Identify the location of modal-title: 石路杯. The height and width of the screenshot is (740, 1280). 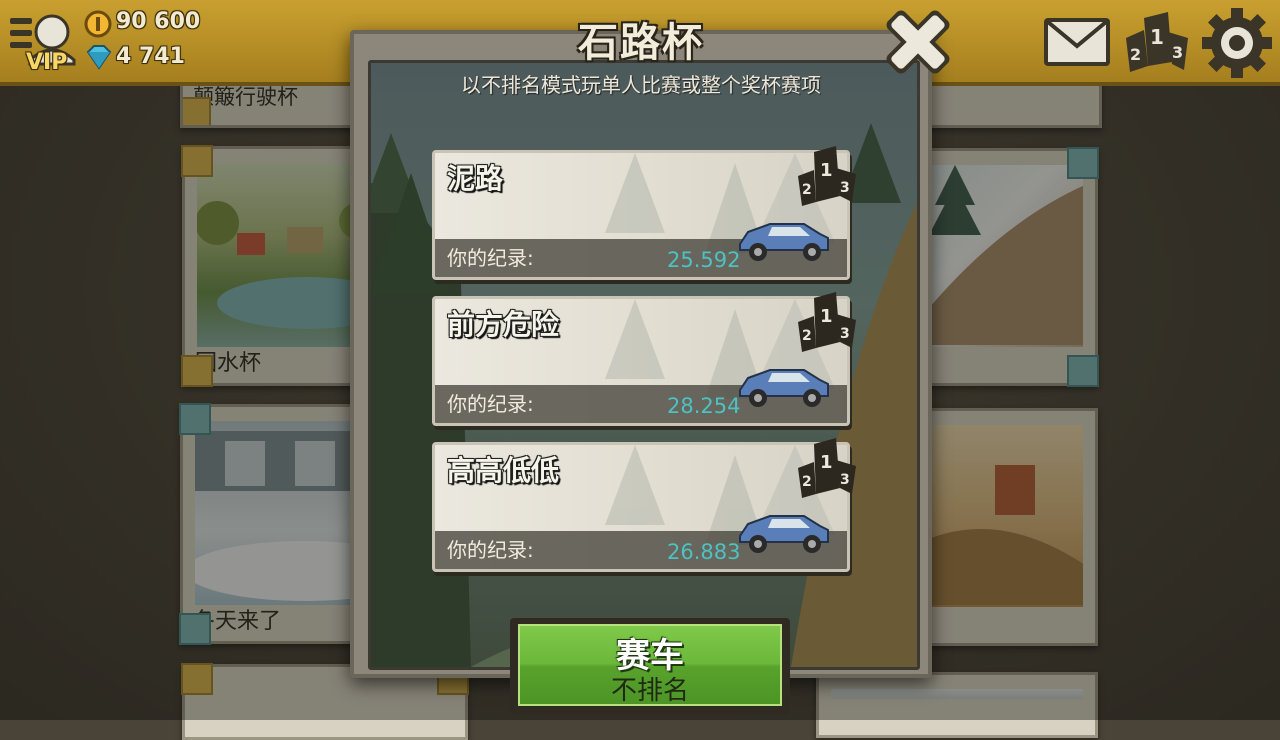
(641, 43).